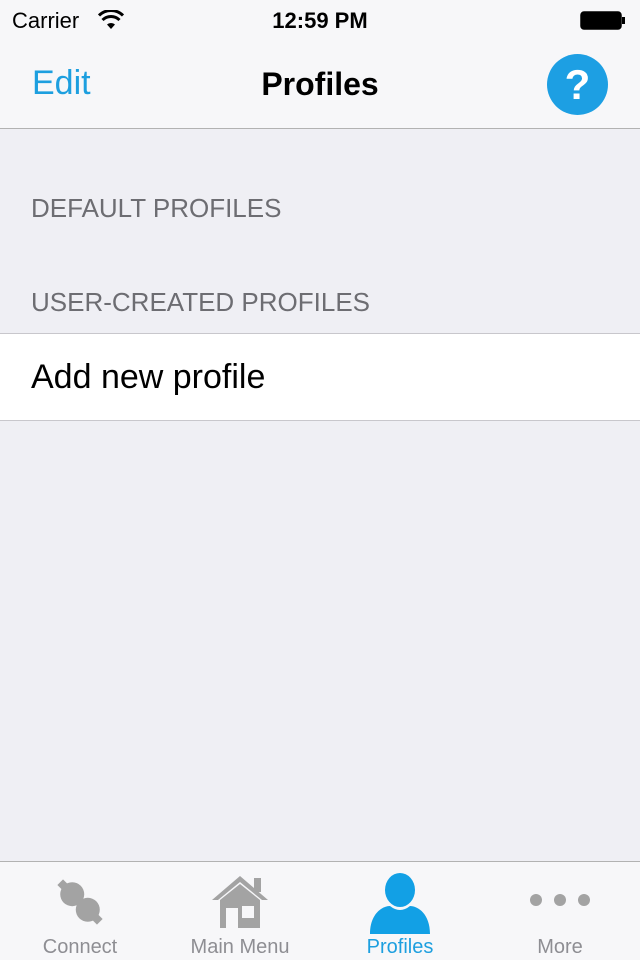 Image resolution: width=640 pixels, height=960 pixels. What do you see at coordinates (320, 377) in the screenshot?
I see `add-new-profile-cell: Add new profile` at bounding box center [320, 377].